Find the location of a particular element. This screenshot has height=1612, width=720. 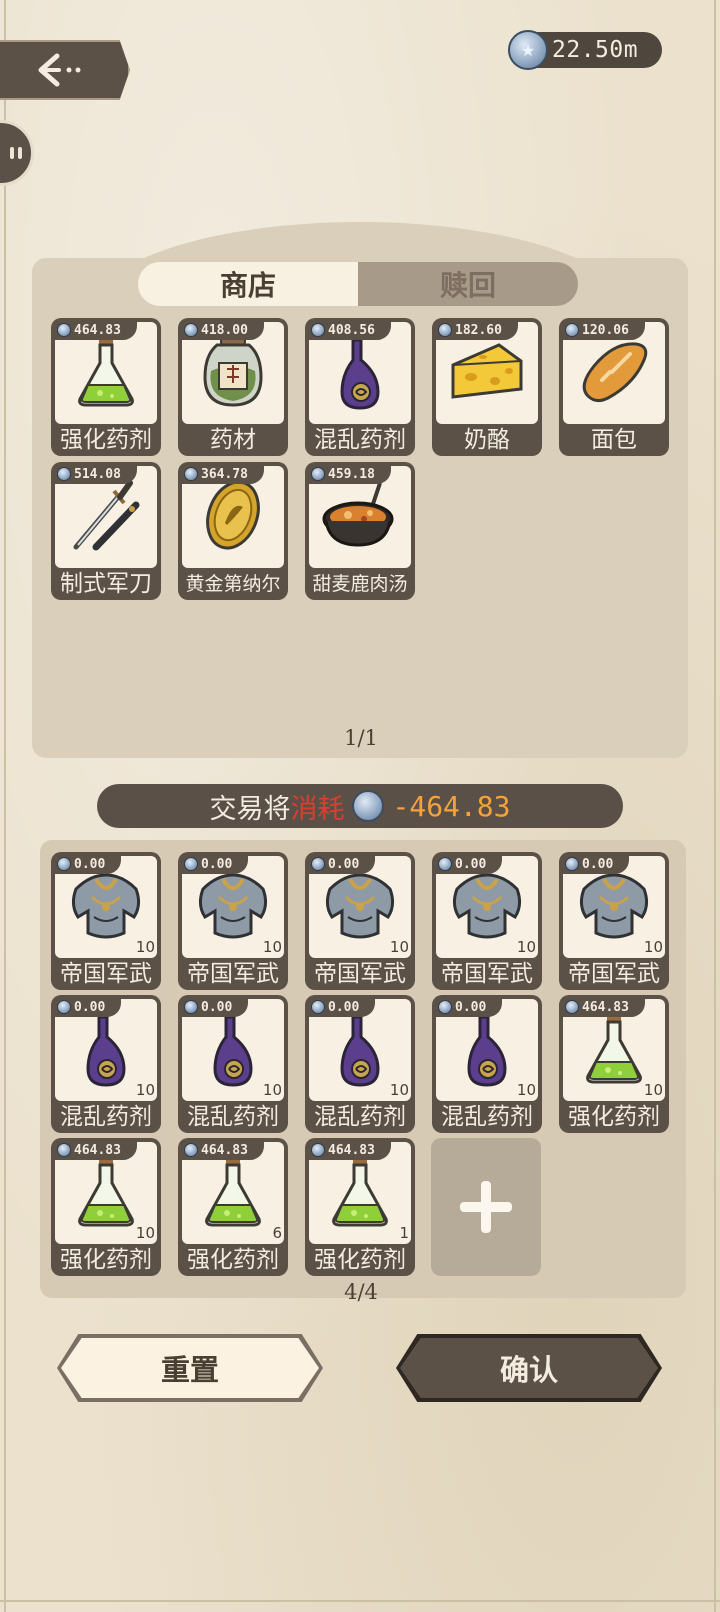

price-tag: 408.56 is located at coordinates (349, 330).